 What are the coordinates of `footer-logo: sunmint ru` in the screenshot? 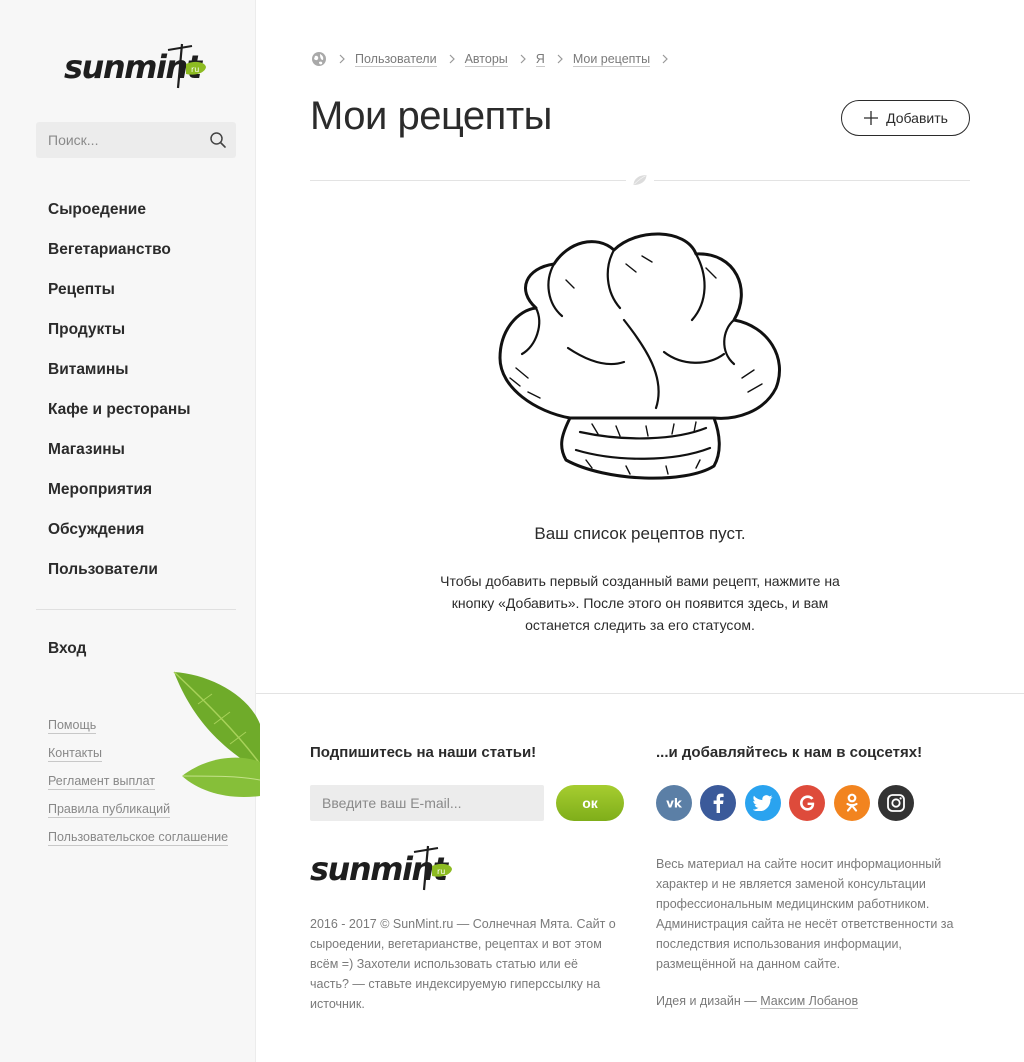 It's located at (382, 868).